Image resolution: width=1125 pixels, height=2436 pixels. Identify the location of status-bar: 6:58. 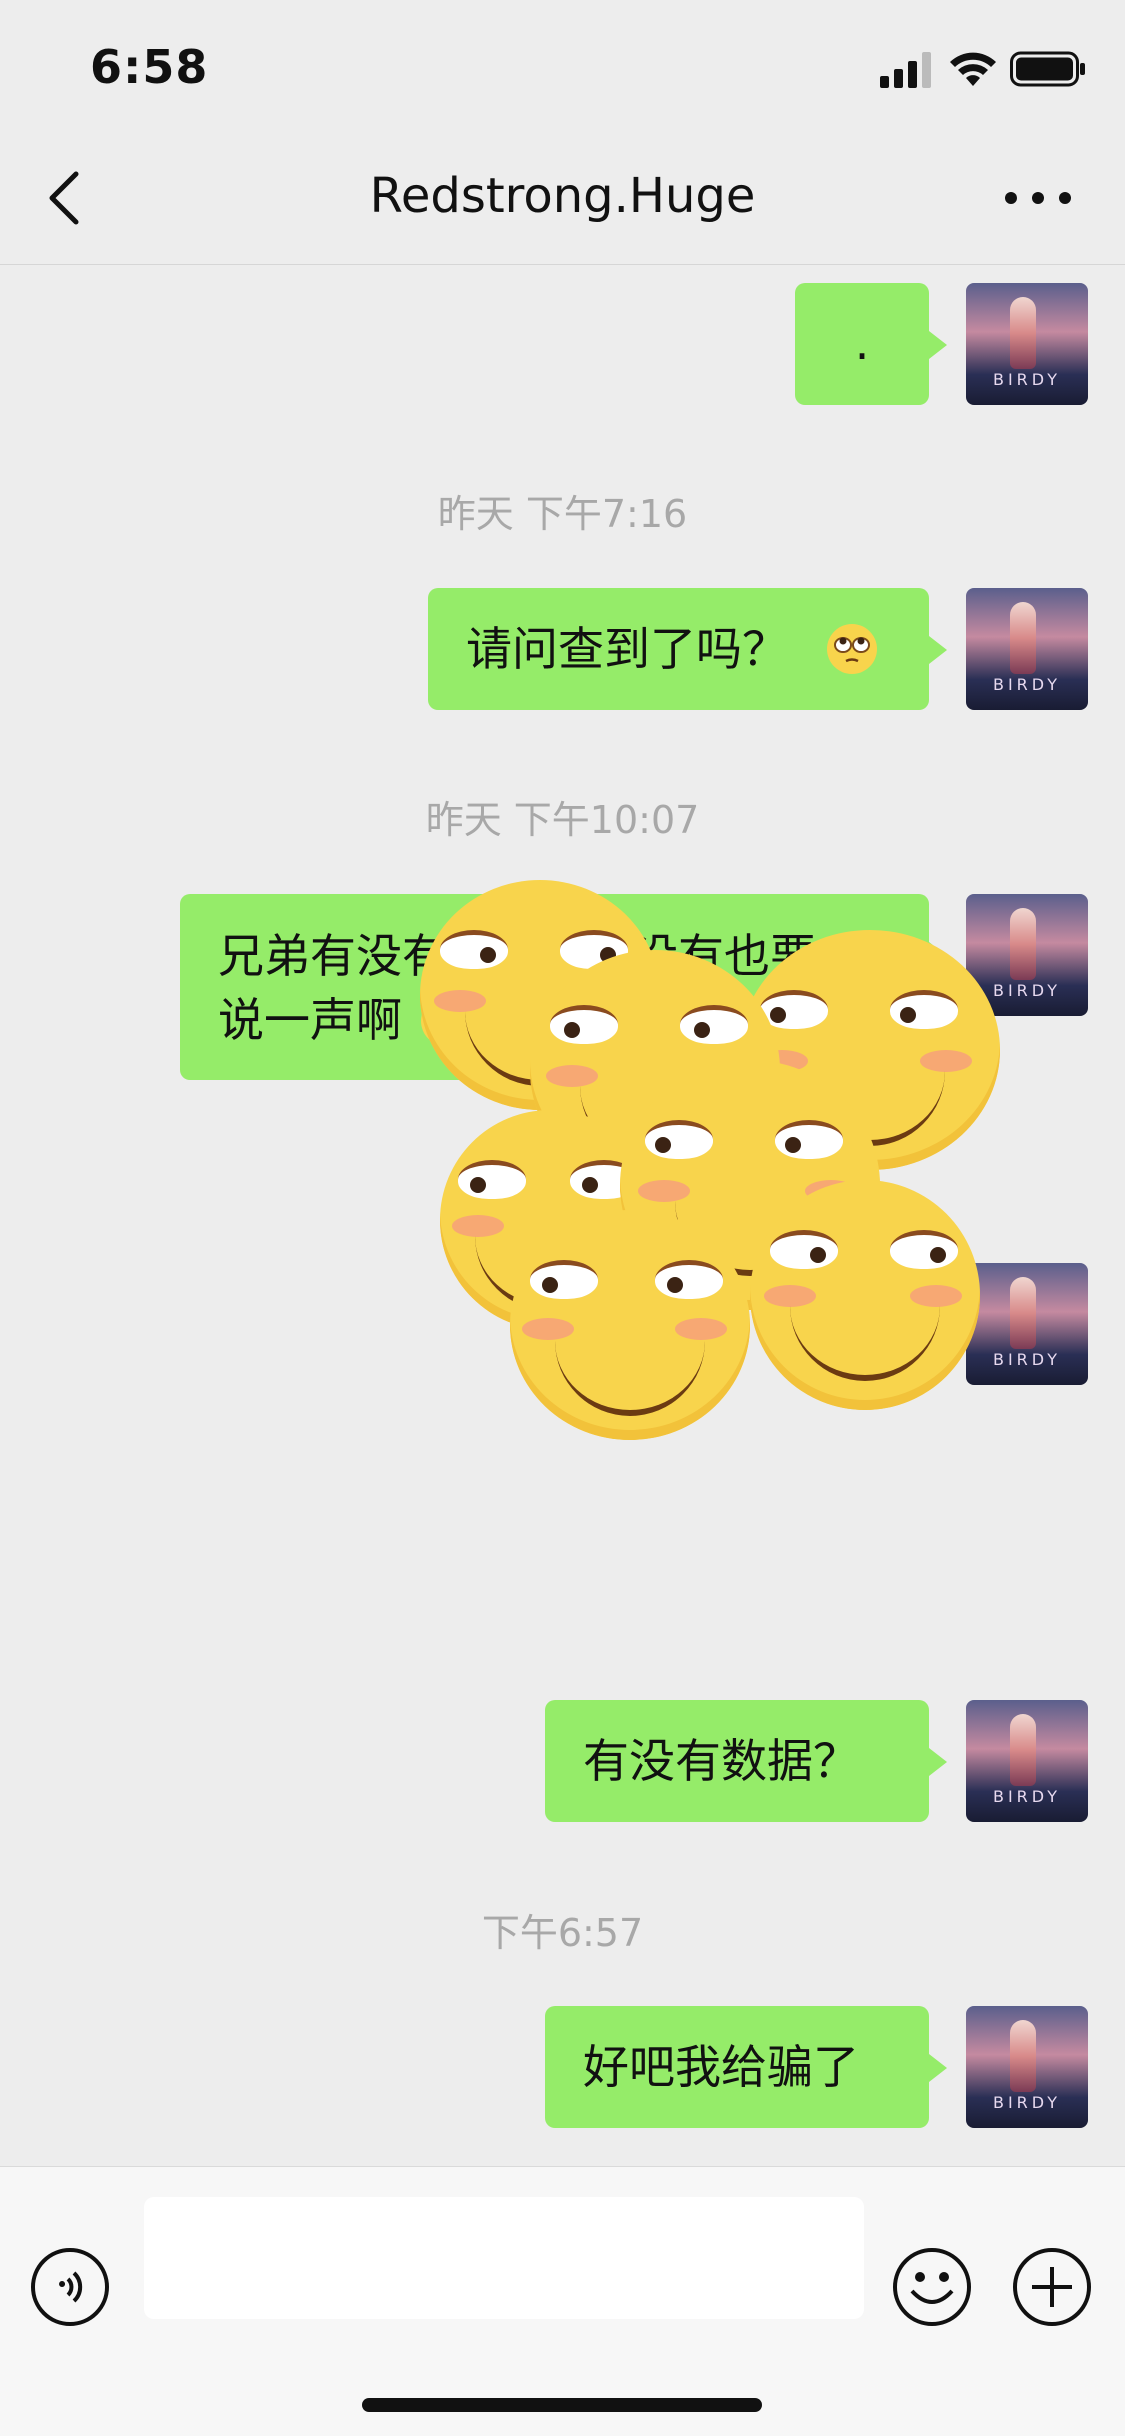
(562, 66).